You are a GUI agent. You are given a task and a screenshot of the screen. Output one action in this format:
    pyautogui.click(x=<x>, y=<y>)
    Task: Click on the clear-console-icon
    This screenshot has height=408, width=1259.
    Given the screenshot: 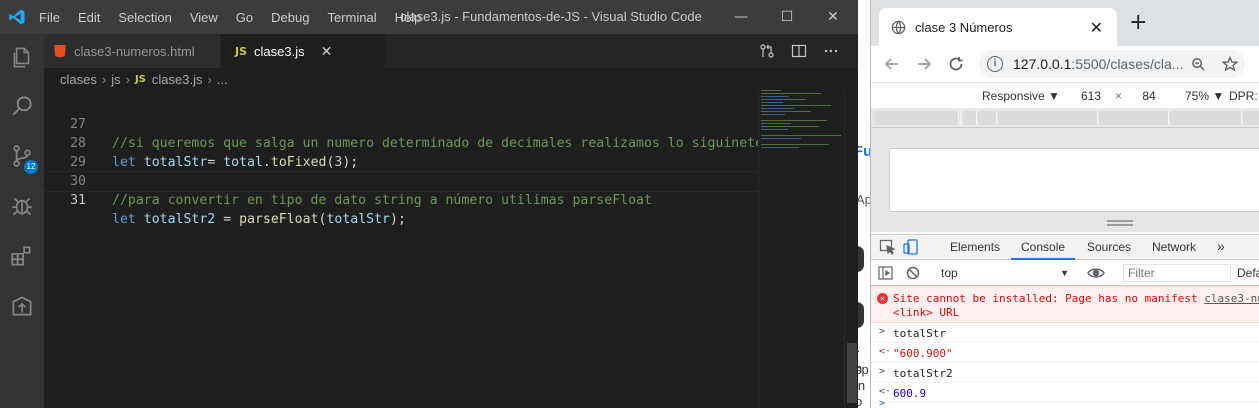 What is the action you would take?
    pyautogui.click(x=914, y=273)
    